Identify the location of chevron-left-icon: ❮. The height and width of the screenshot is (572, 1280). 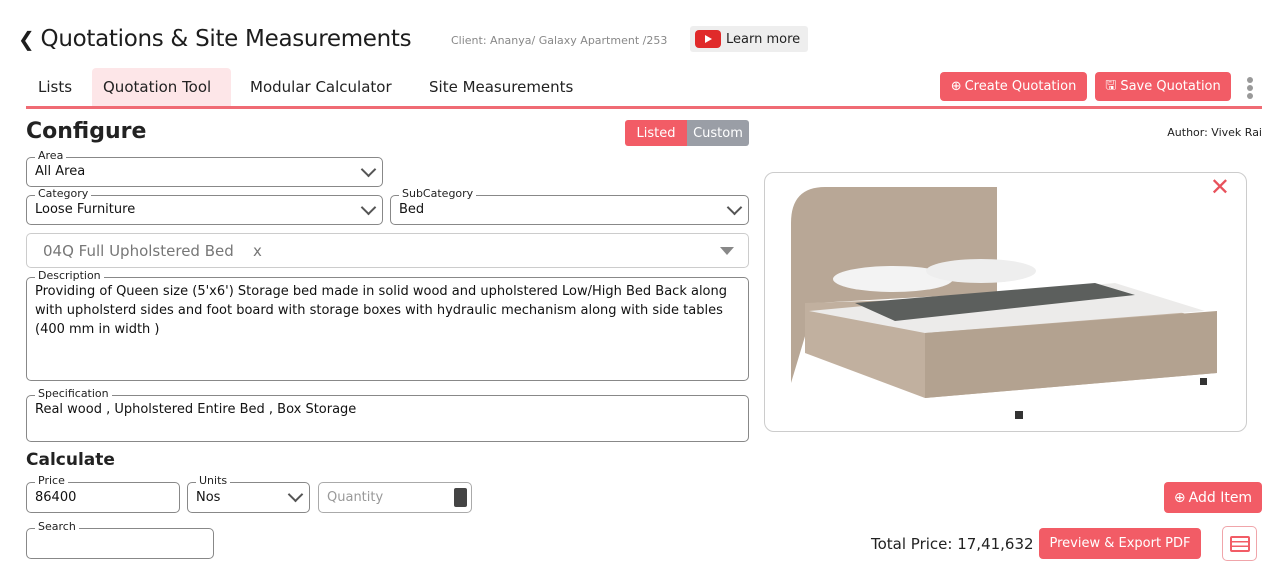
(29, 39).